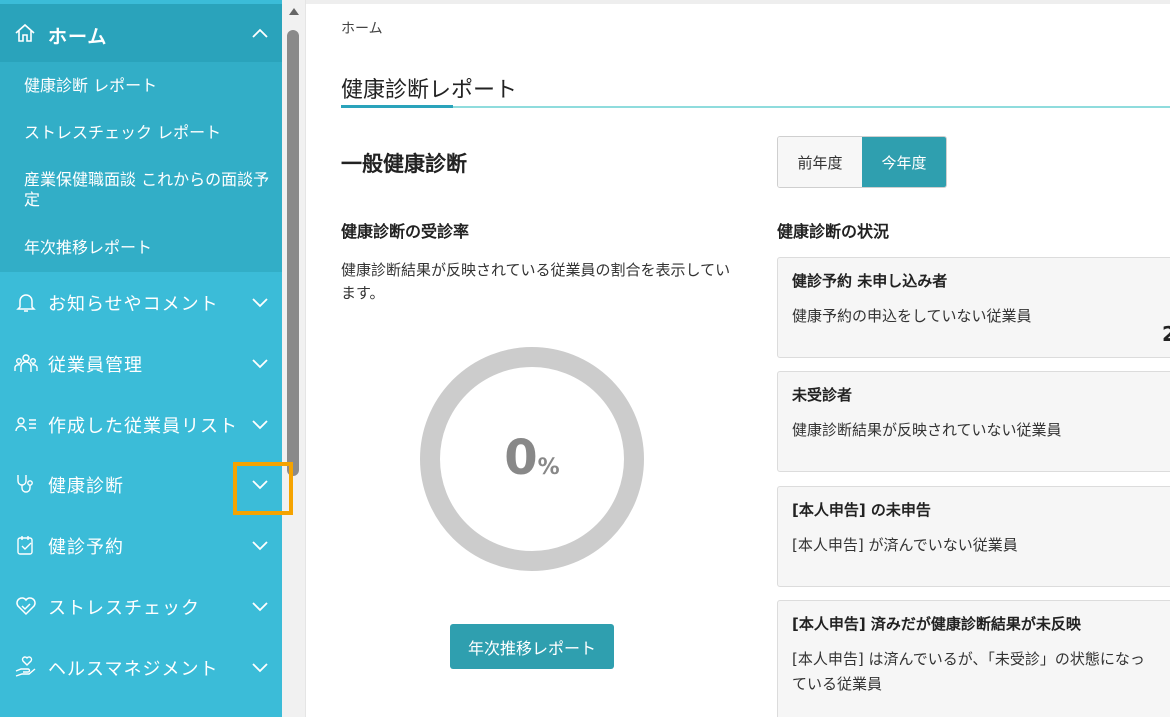  I want to click on page-title: 健康診断レポート, so click(429, 90).